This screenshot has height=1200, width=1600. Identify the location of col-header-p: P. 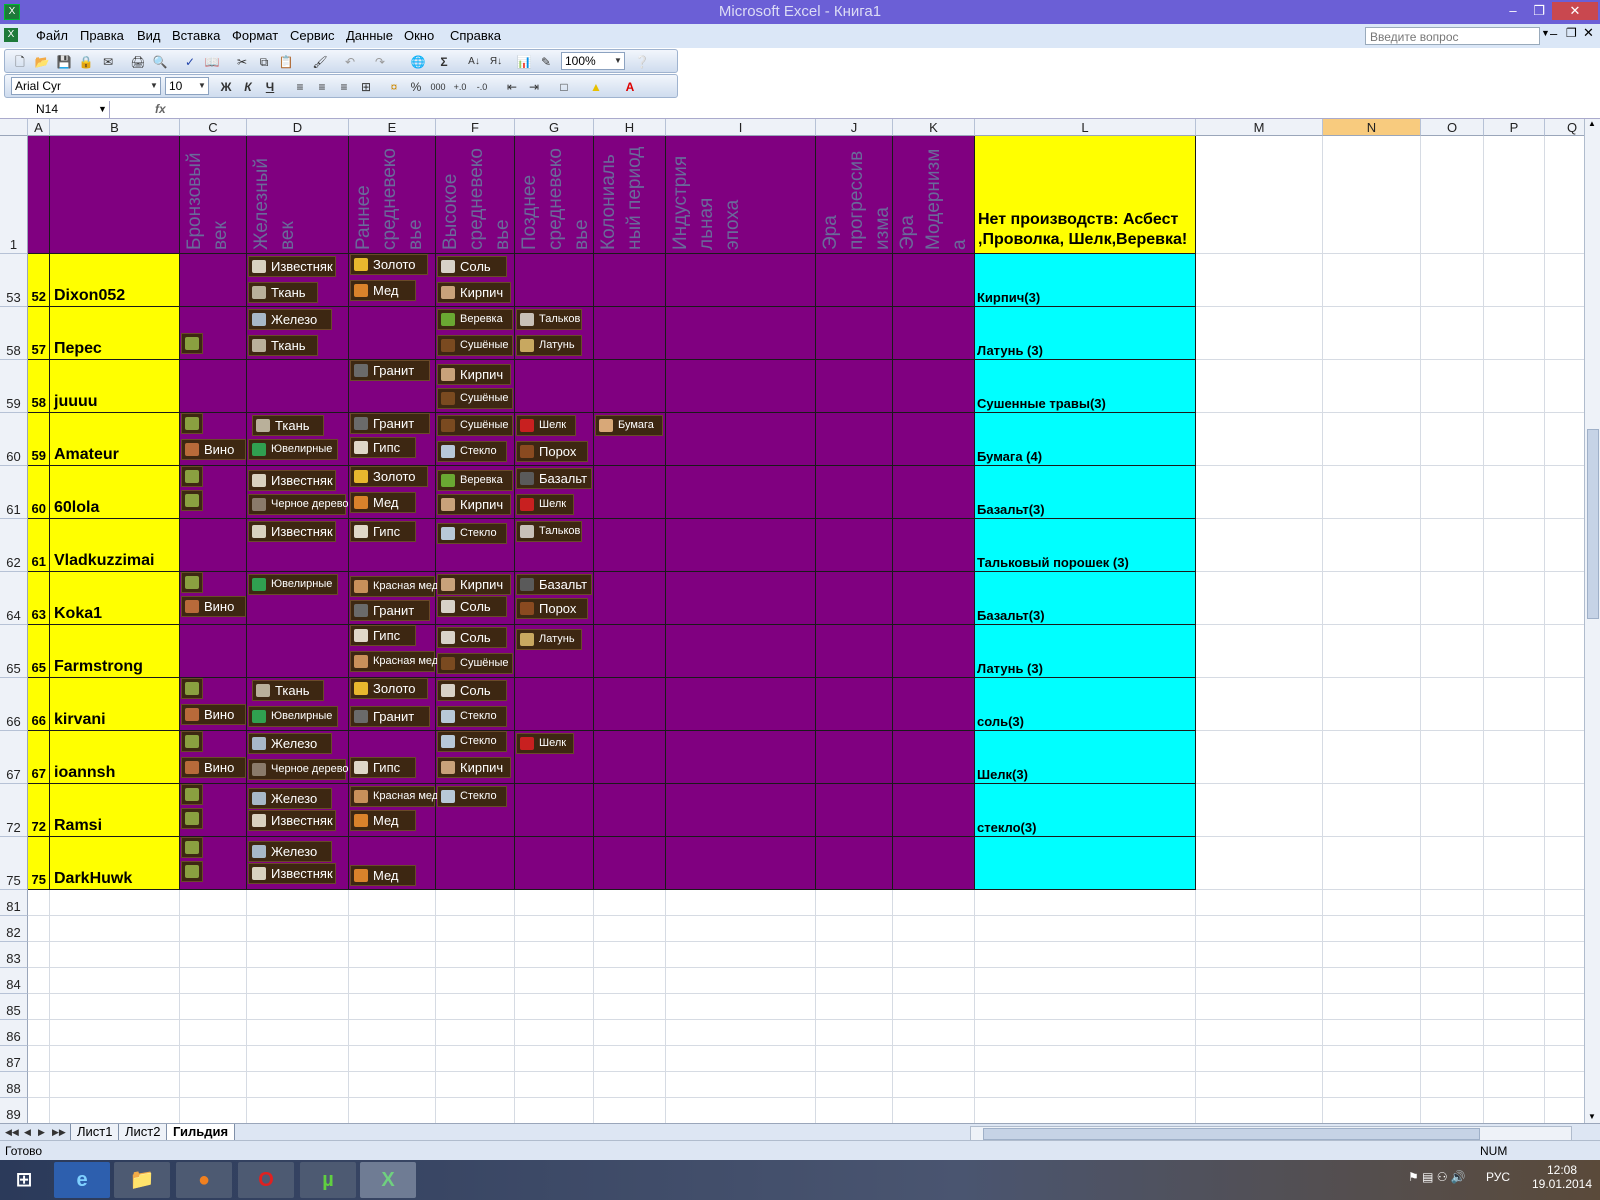
(1514, 127).